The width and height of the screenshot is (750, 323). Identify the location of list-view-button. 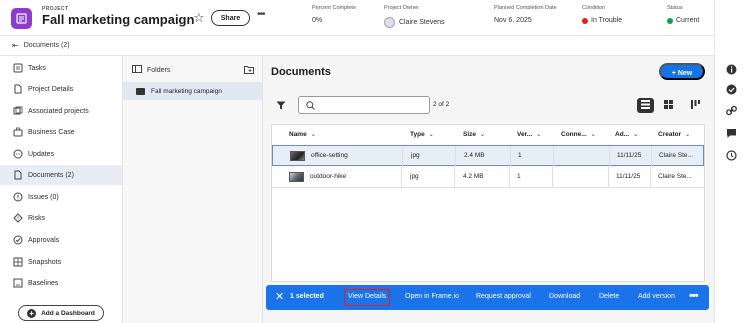
(645, 105).